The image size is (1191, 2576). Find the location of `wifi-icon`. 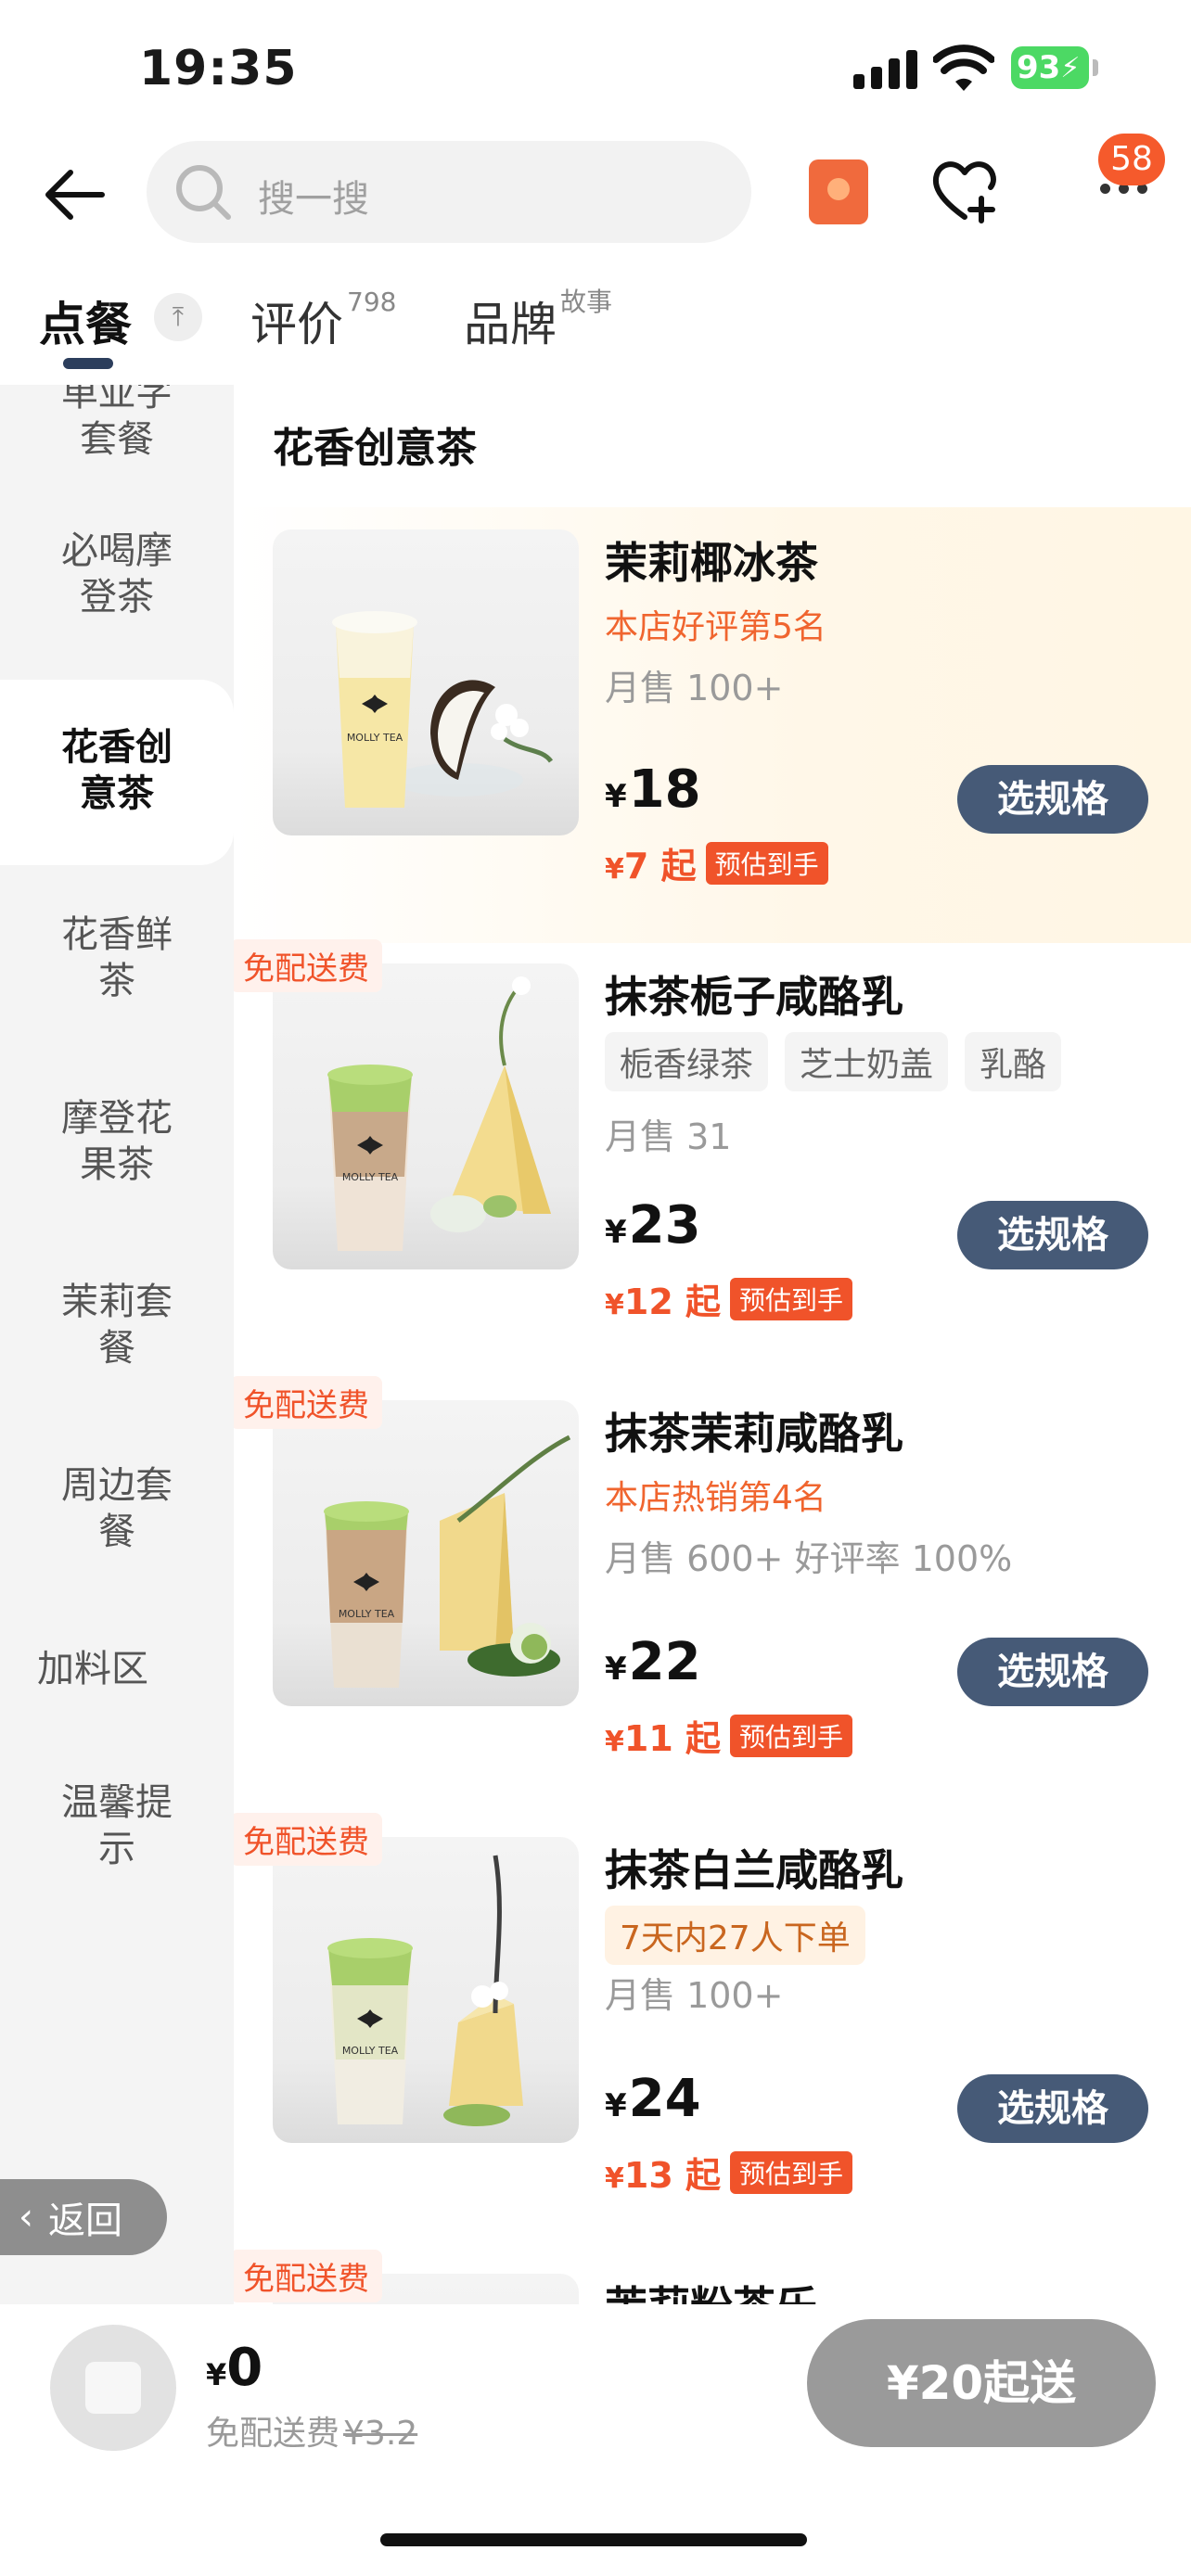

wifi-icon is located at coordinates (963, 68).